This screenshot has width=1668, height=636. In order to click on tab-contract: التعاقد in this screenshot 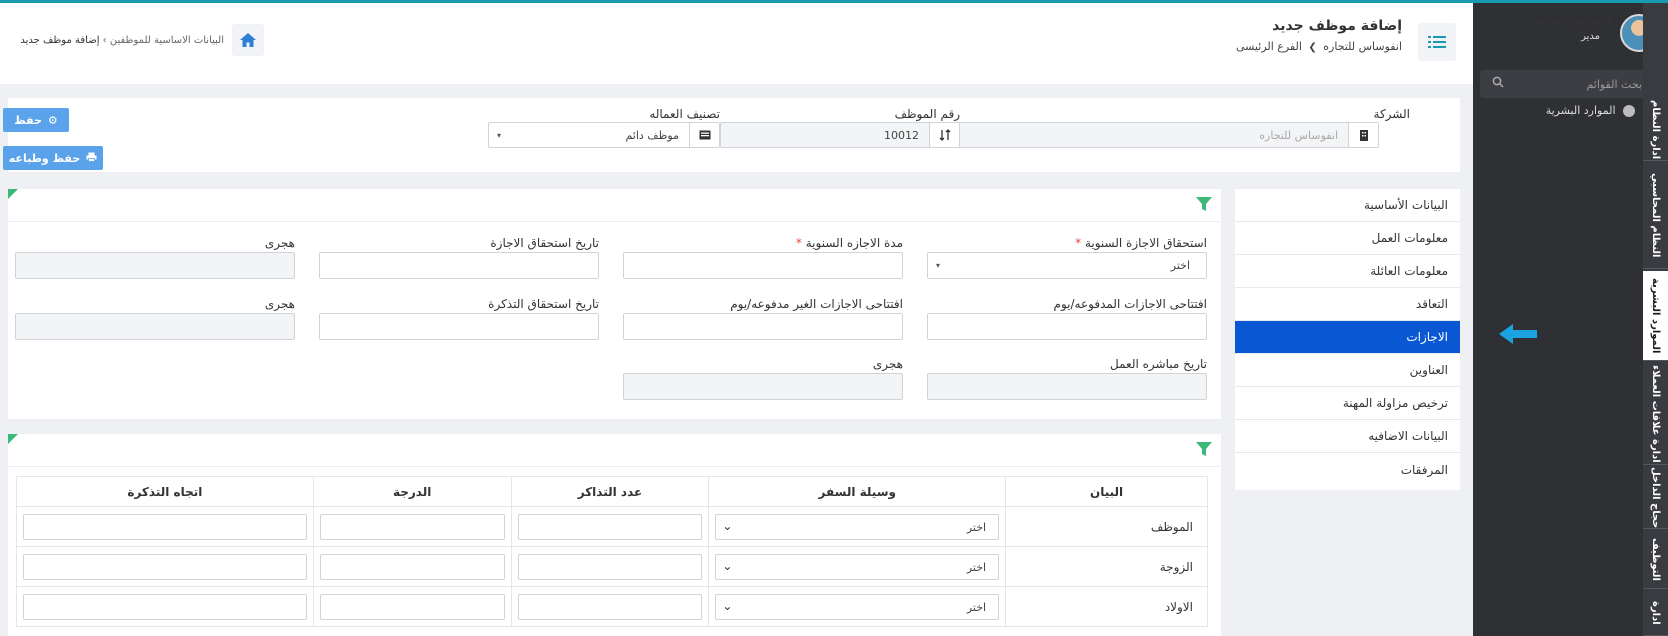, I will do `click(1347, 304)`.